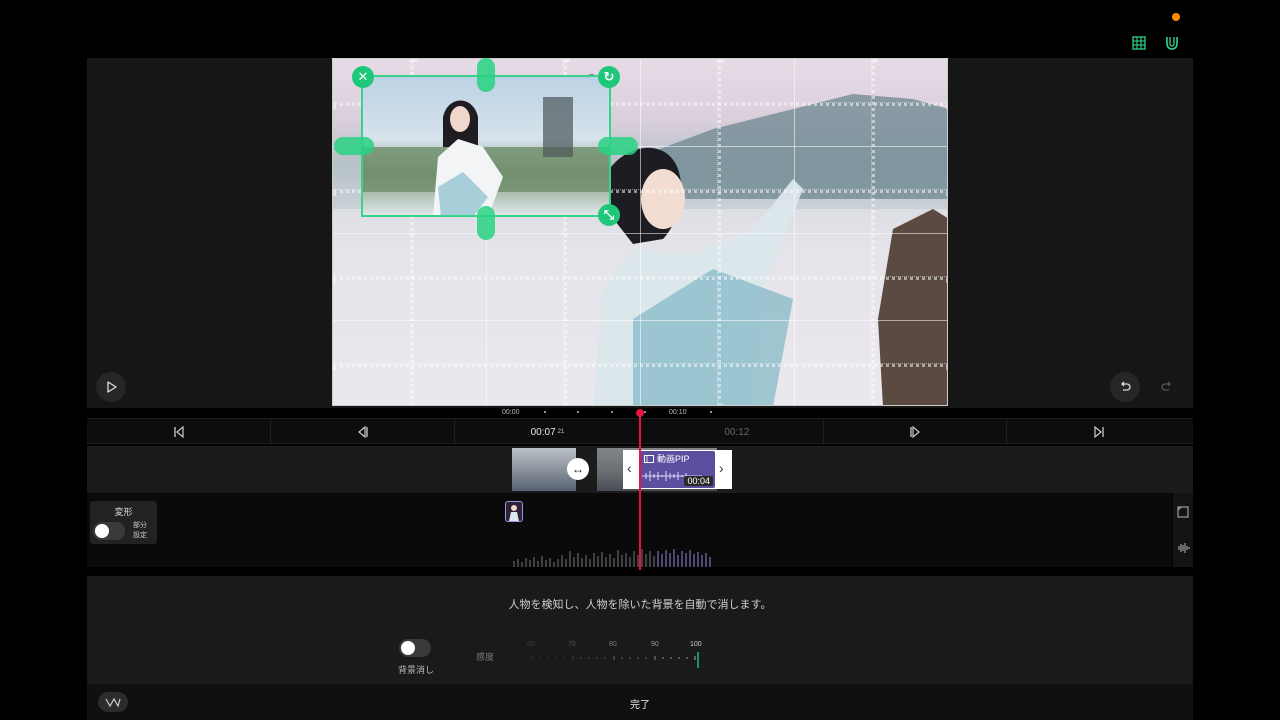 The height and width of the screenshot is (720, 1280). What do you see at coordinates (649, 458) in the screenshot?
I see `film-icon` at bounding box center [649, 458].